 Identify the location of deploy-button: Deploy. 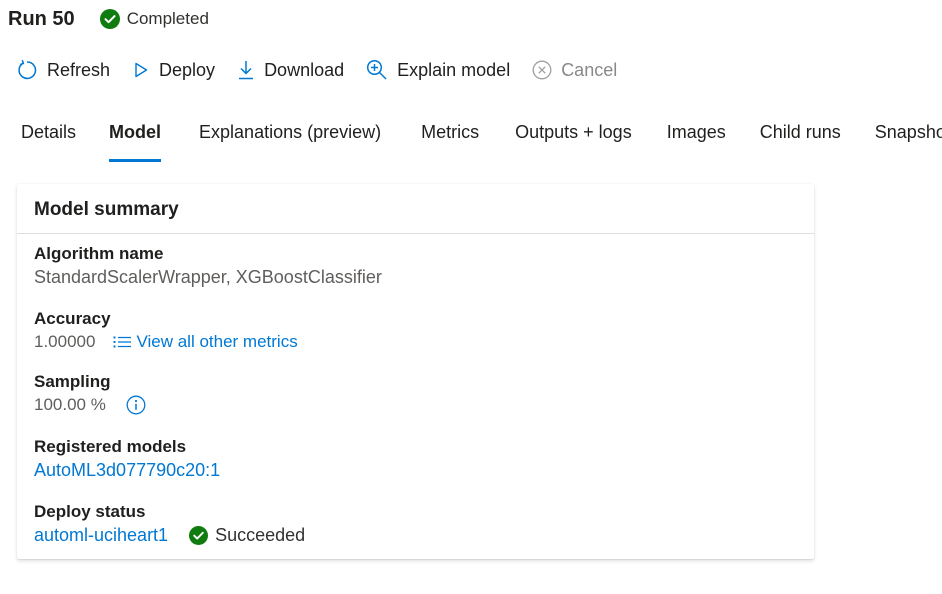
(173, 70).